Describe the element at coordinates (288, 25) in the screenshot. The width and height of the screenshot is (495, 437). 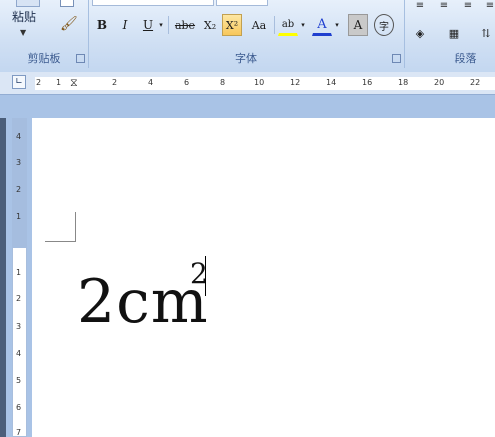
I see `highlight-button: ab` at that location.